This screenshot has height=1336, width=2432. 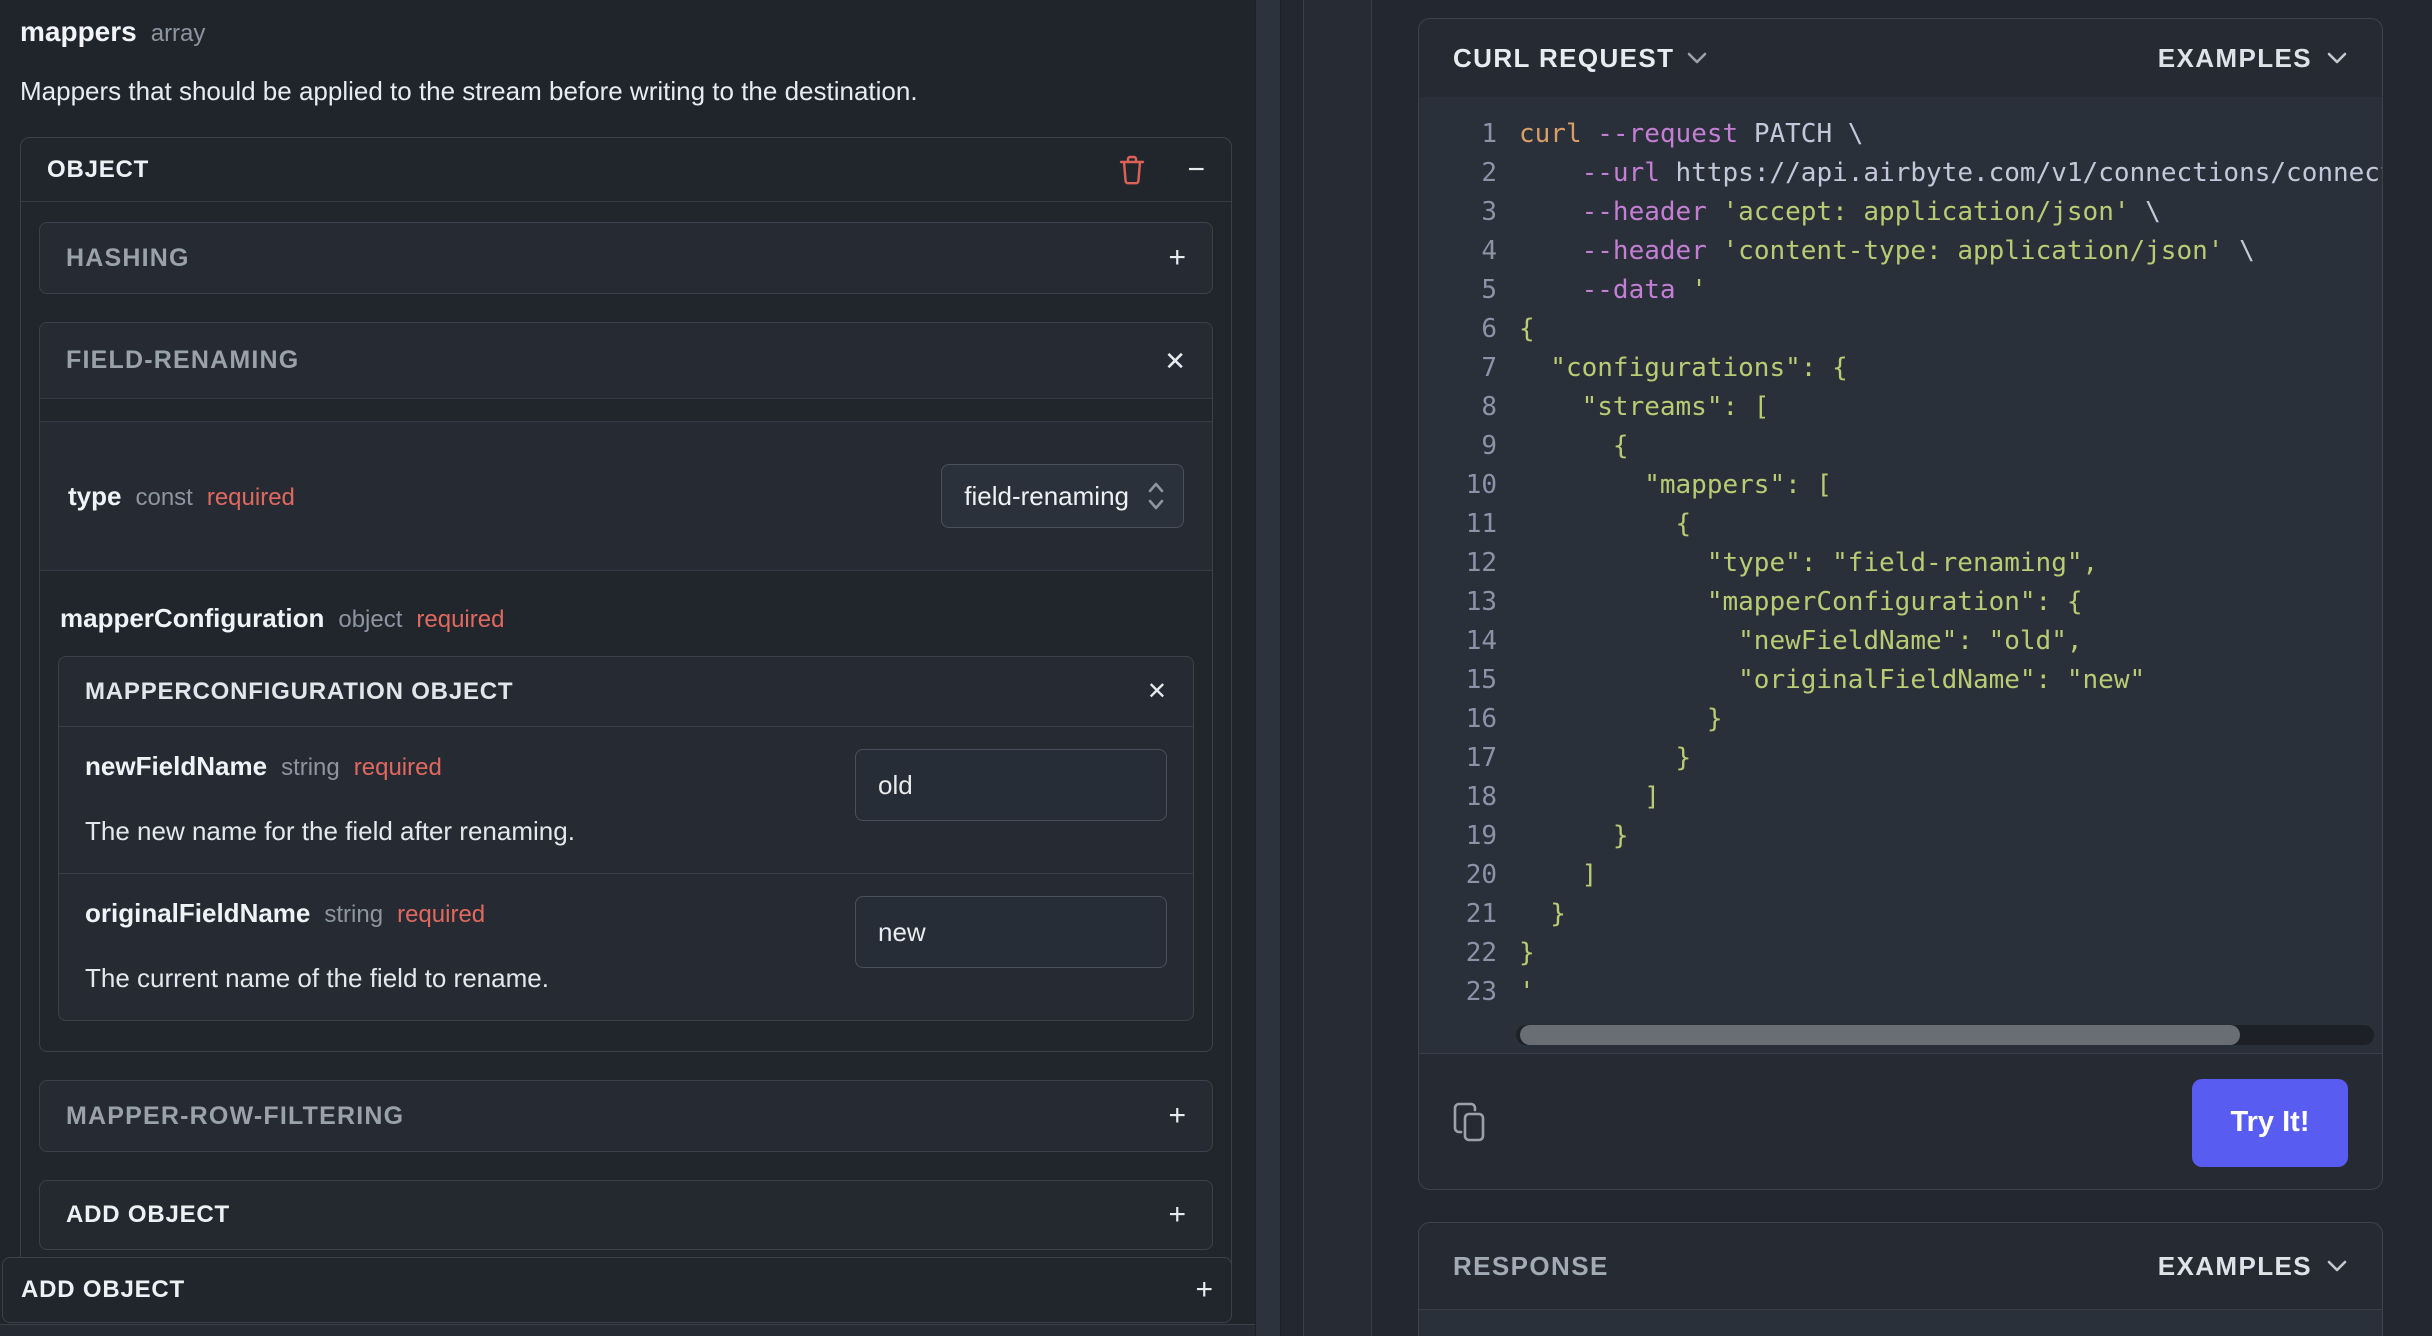 What do you see at coordinates (1555, 446) in the screenshot?
I see `code-line: 9 {` at bounding box center [1555, 446].